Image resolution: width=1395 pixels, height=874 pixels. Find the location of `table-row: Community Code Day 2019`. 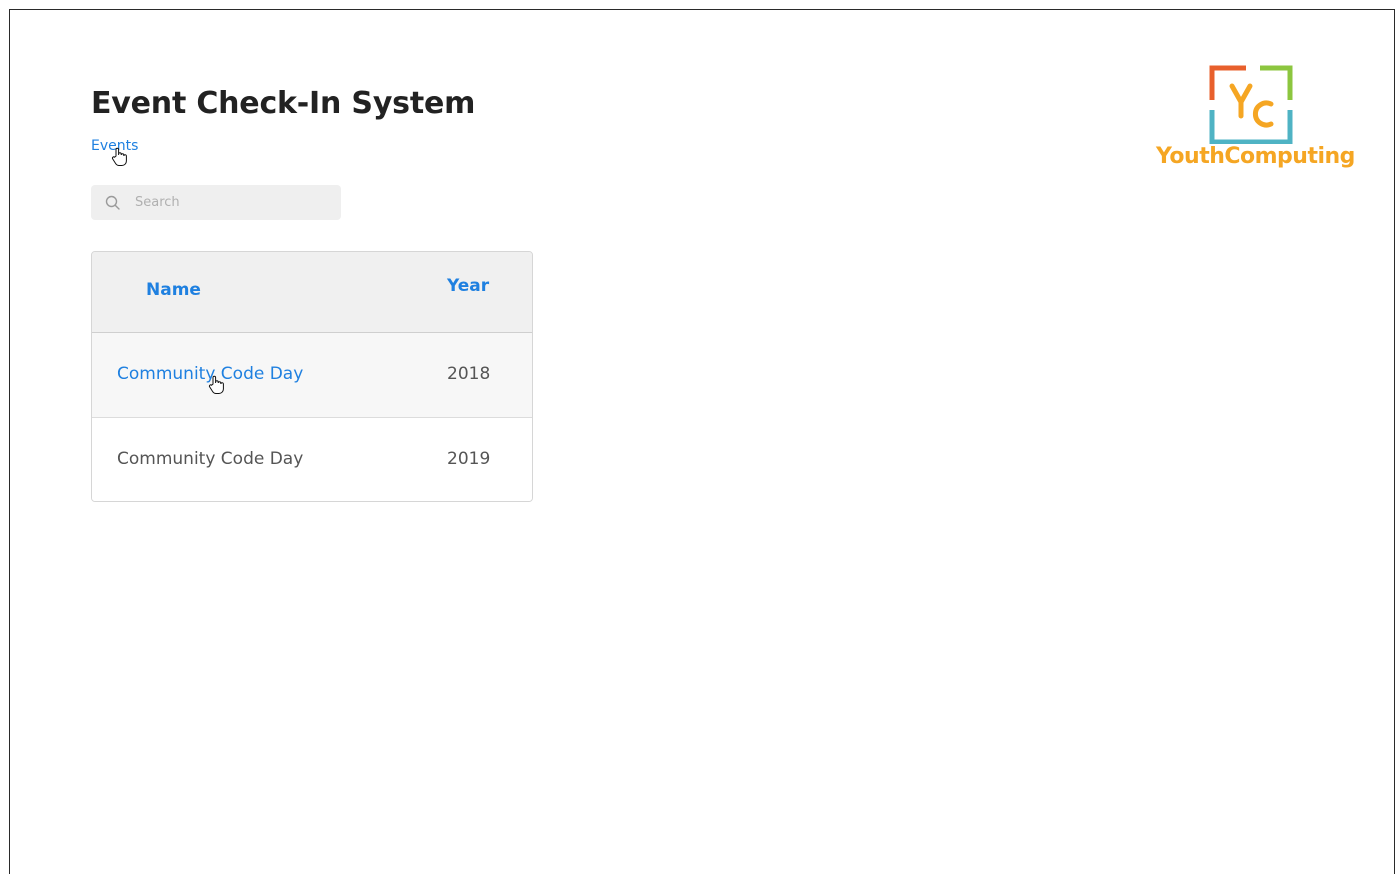

table-row: Community Code Day 2019 is located at coordinates (312, 459).